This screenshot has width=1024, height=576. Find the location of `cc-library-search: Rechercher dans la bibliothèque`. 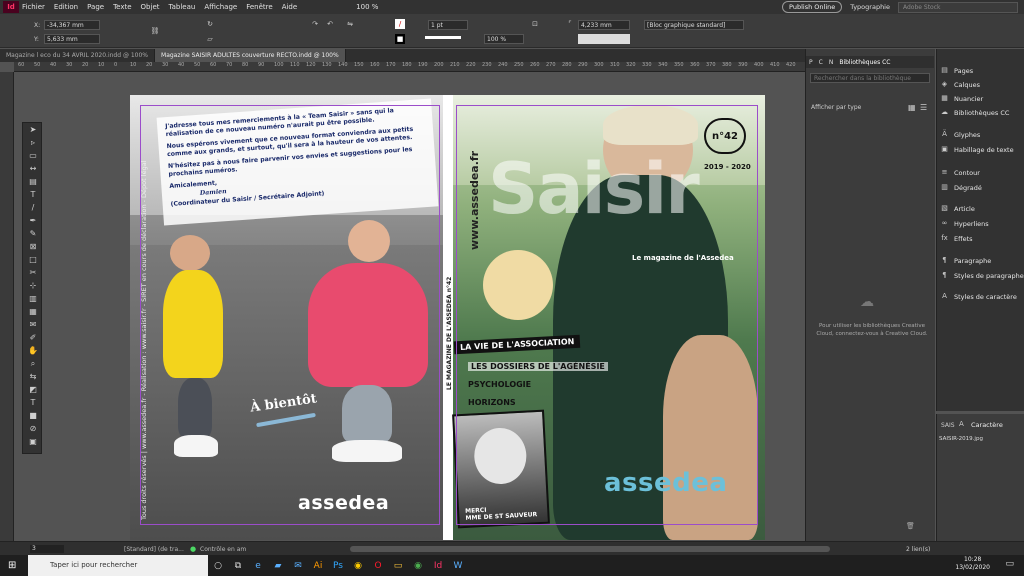

cc-library-search: Rechercher dans la bibliothèque is located at coordinates (870, 78).